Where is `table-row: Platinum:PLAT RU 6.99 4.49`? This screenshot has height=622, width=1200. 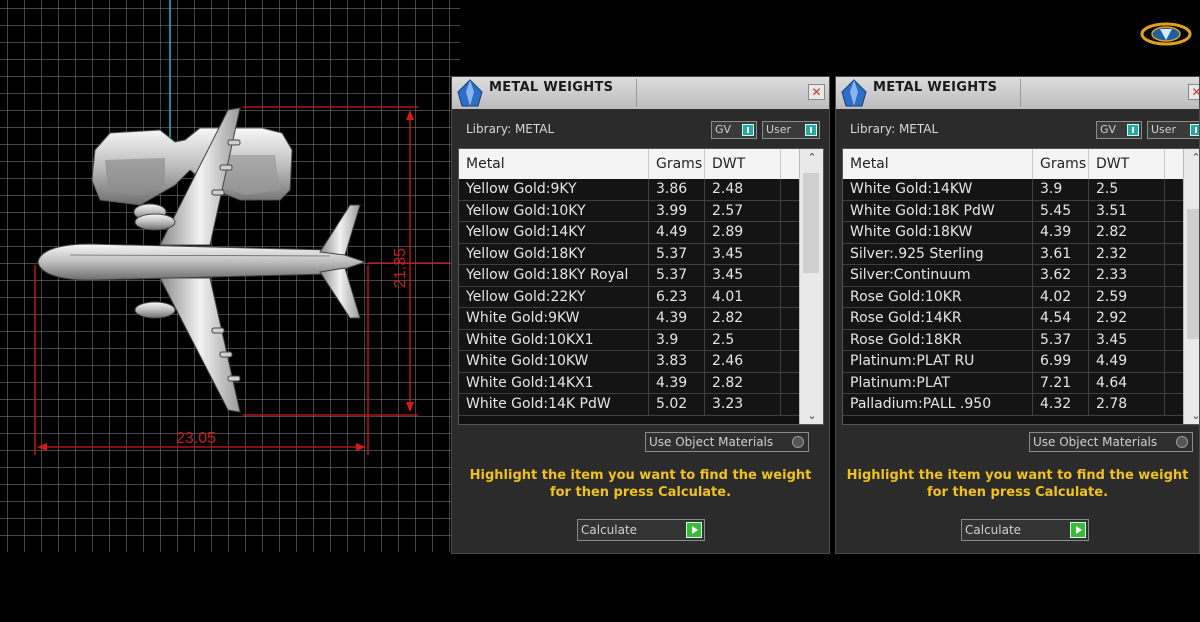
table-row: Platinum:PLAT RU 6.99 4.49 is located at coordinates (1013, 362).